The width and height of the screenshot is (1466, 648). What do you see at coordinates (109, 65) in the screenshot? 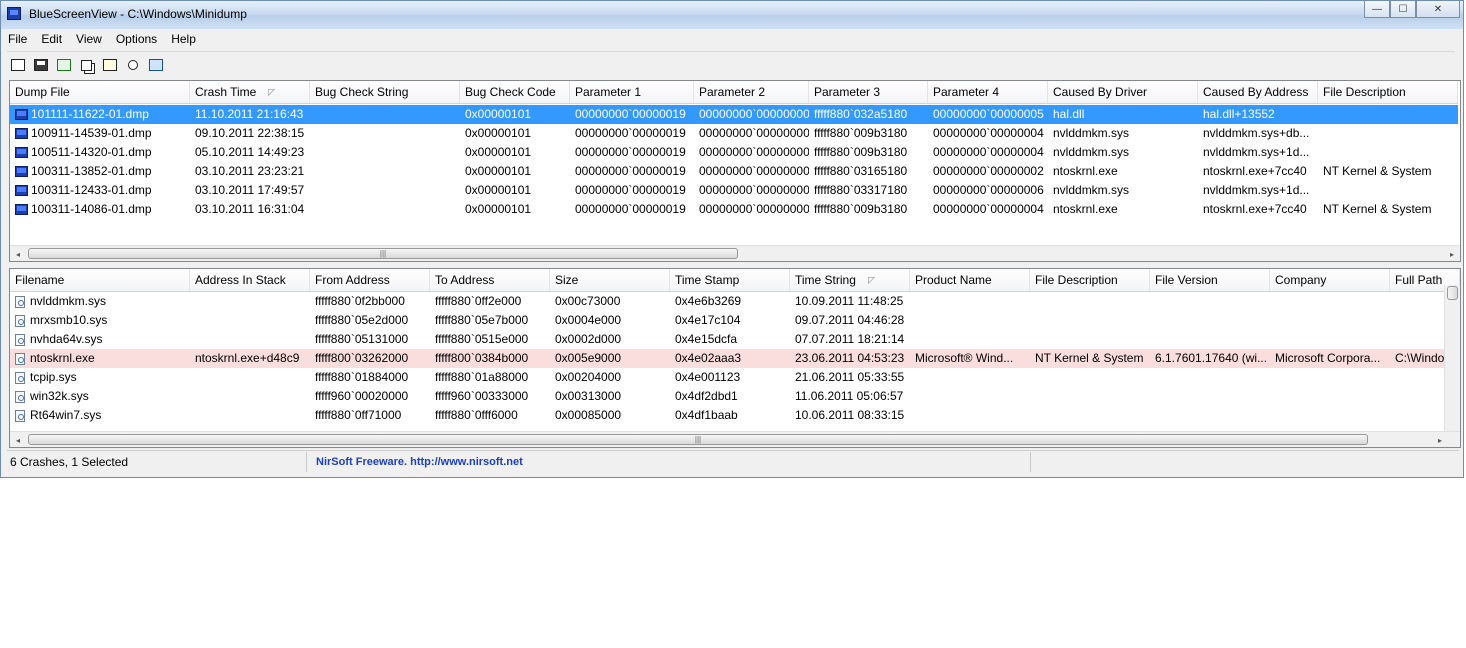
I see `properties-button` at bounding box center [109, 65].